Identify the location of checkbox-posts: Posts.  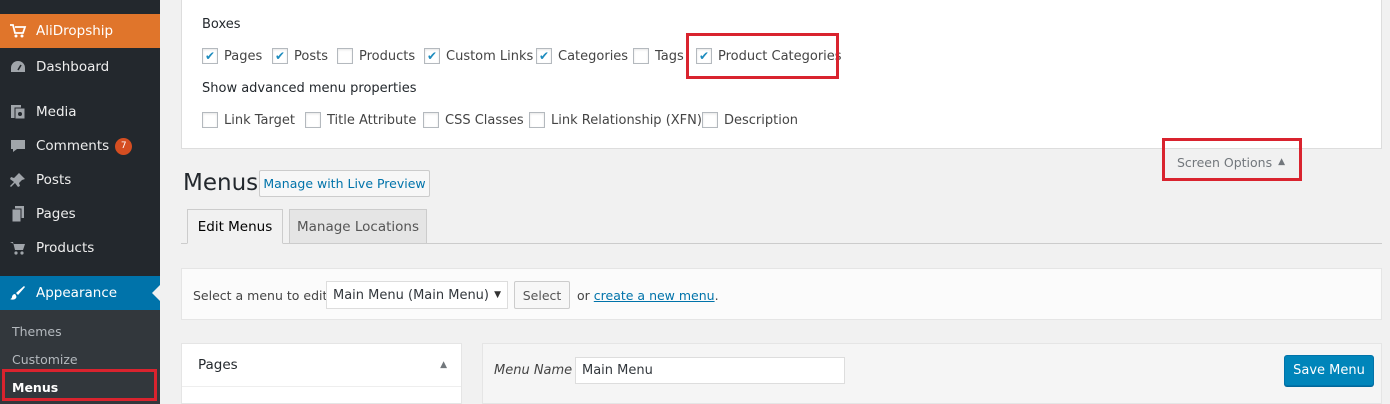
(300, 56).